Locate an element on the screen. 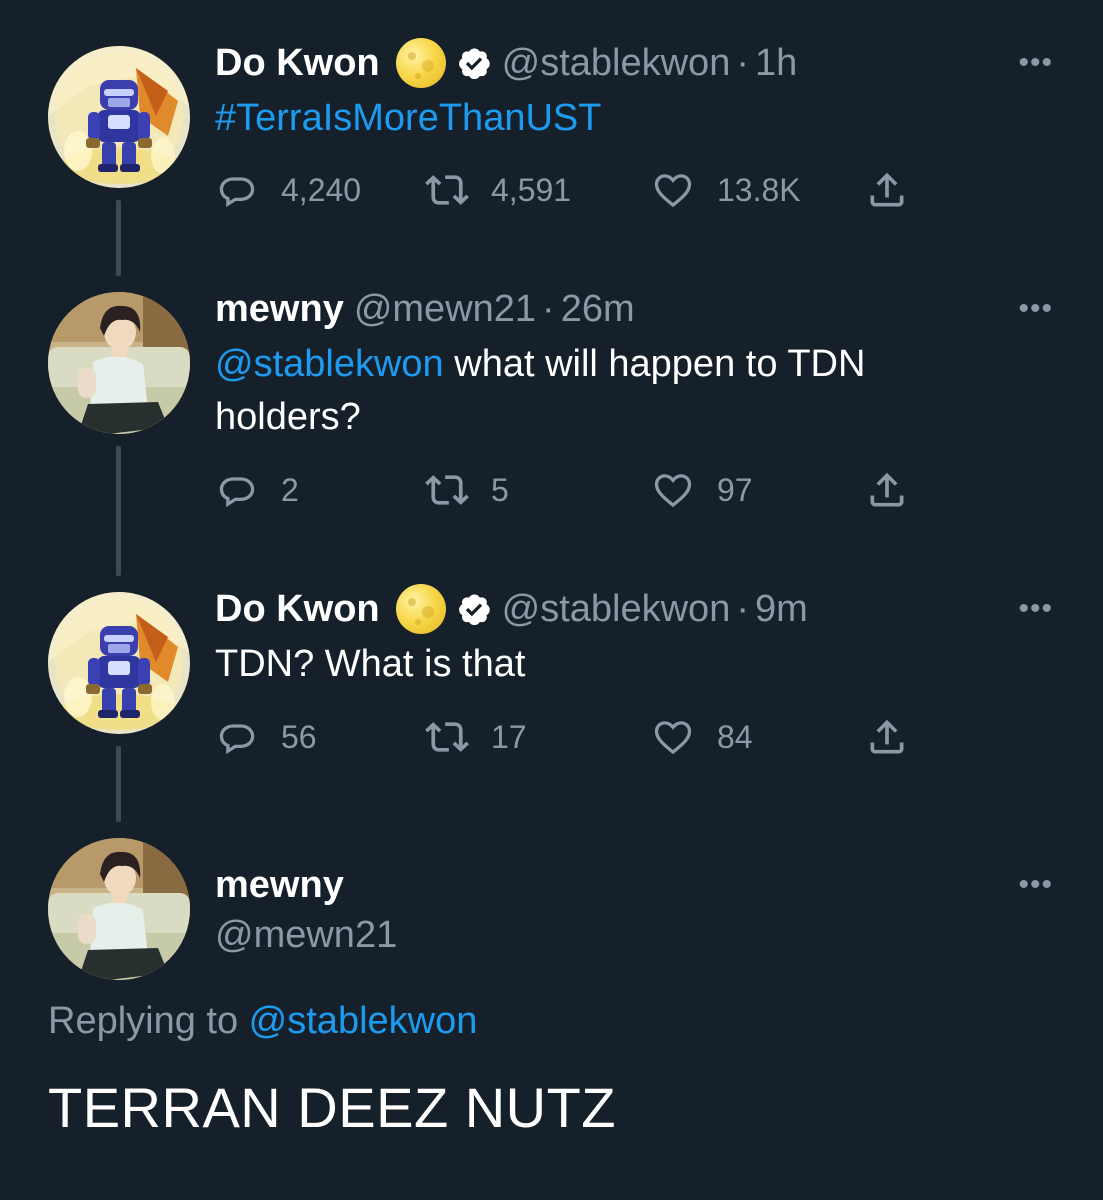  replying-to-handle-link: @stablekwon is located at coordinates (363, 1021).